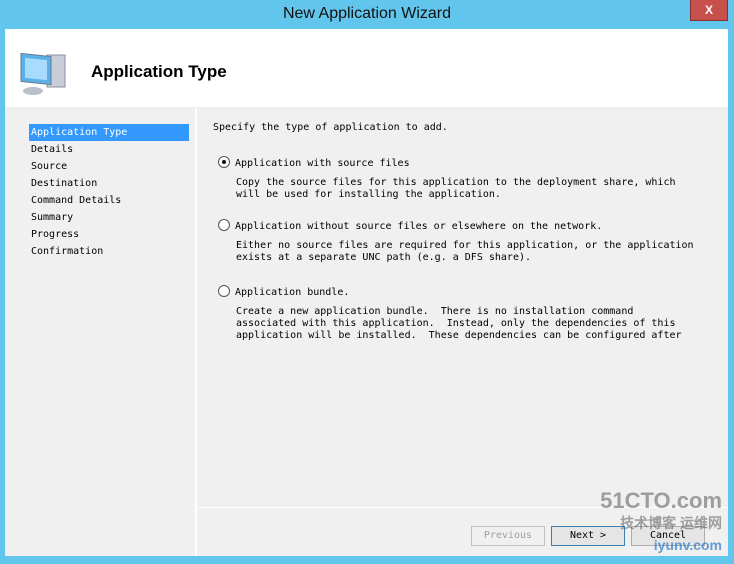 The height and width of the screenshot is (564, 734). What do you see at coordinates (292, 292) in the screenshot?
I see `option-label: Application bundle.` at bounding box center [292, 292].